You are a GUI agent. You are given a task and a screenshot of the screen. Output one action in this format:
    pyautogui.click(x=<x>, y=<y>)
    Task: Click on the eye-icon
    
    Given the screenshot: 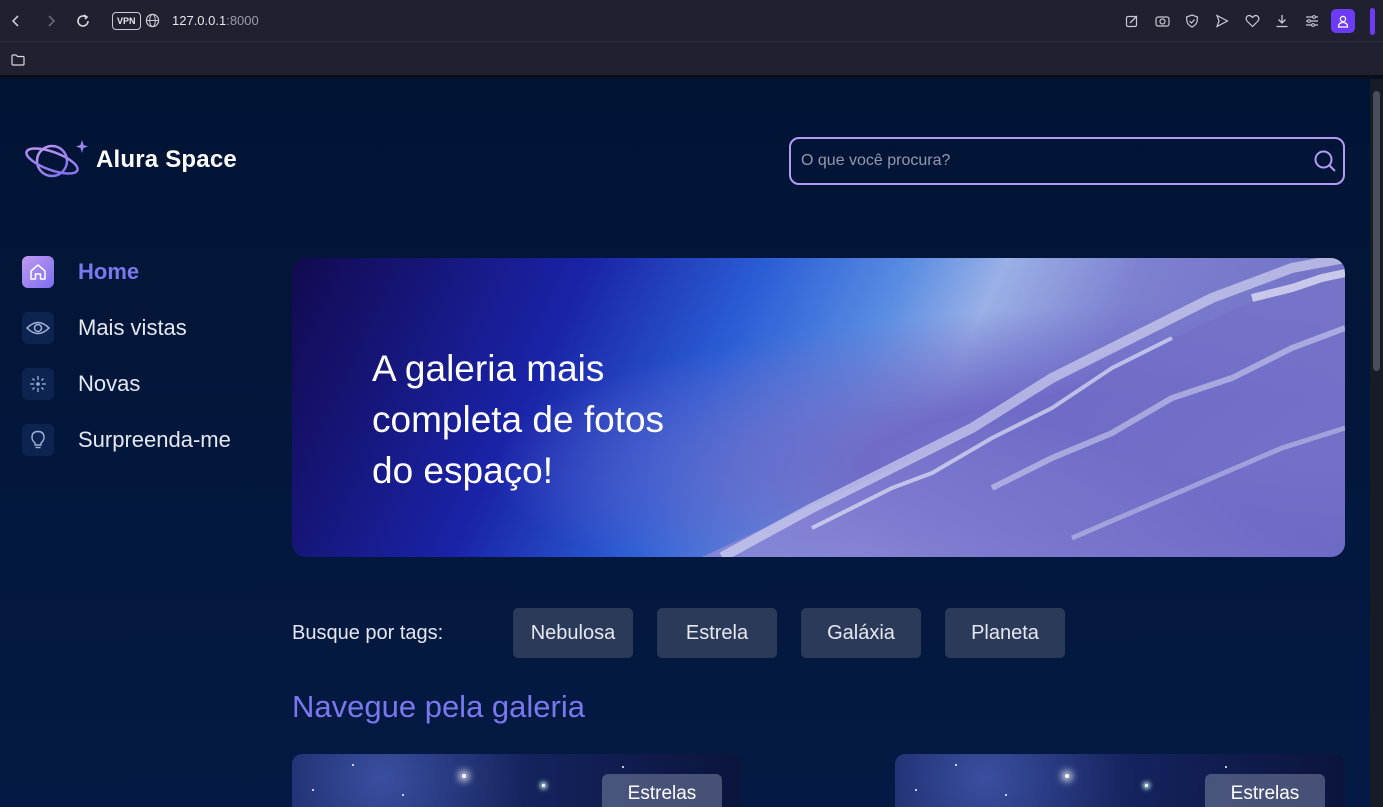 What is the action you would take?
    pyautogui.click(x=38, y=328)
    